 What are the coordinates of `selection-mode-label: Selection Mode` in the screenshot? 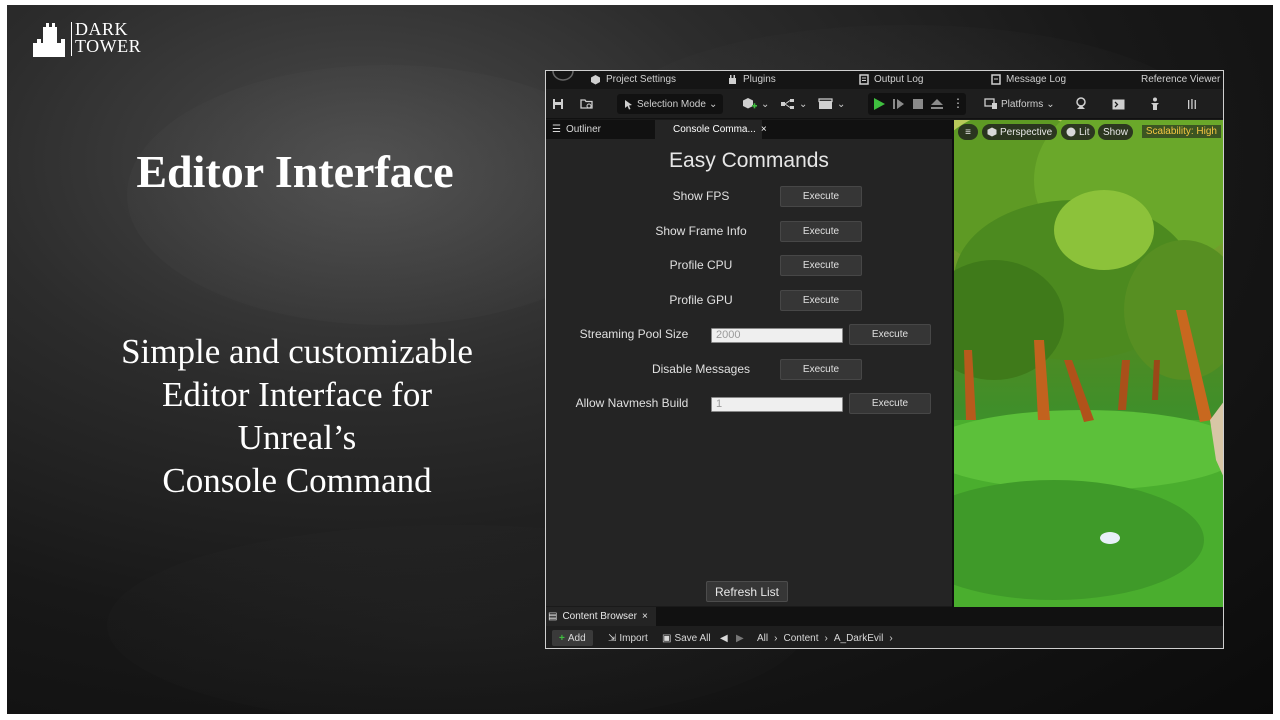 It's located at (671, 104).